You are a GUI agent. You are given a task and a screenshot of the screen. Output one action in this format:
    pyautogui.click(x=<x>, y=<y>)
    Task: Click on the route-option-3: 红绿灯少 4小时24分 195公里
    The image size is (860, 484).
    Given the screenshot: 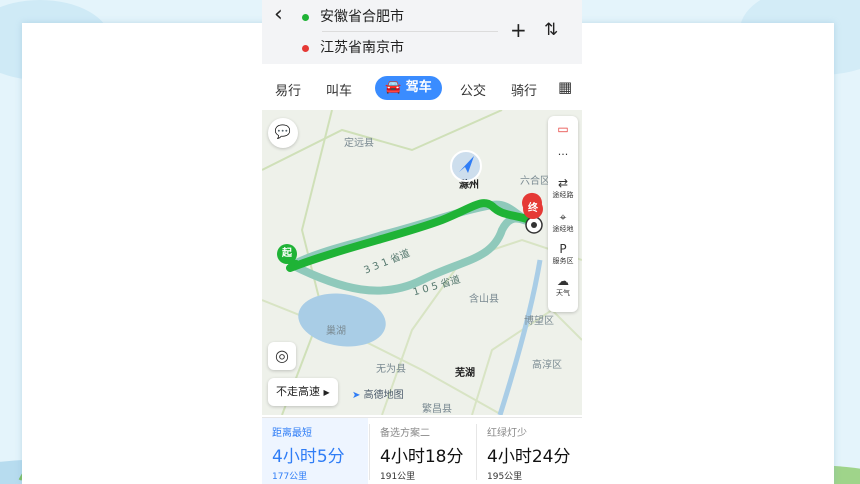 What is the action you would take?
    pyautogui.click(x=529, y=451)
    